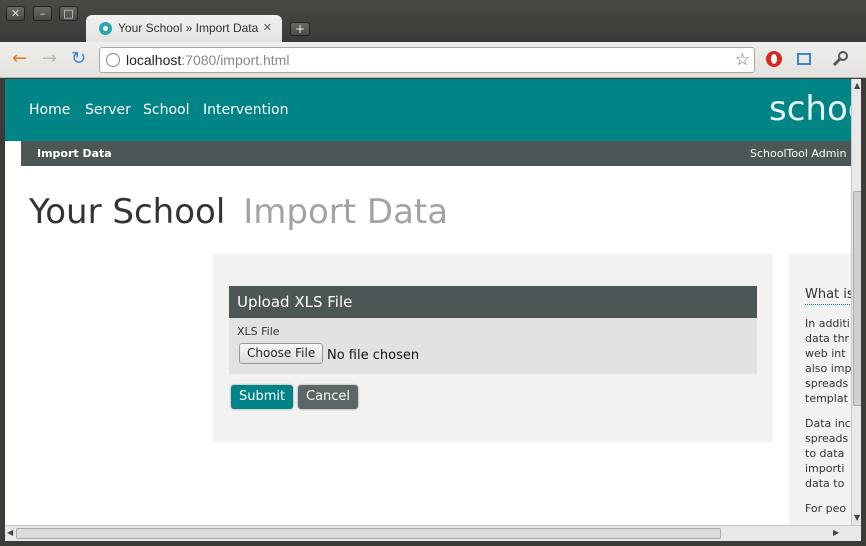 The image size is (866, 546). I want to click on cancel-button: Cancel, so click(328, 397).